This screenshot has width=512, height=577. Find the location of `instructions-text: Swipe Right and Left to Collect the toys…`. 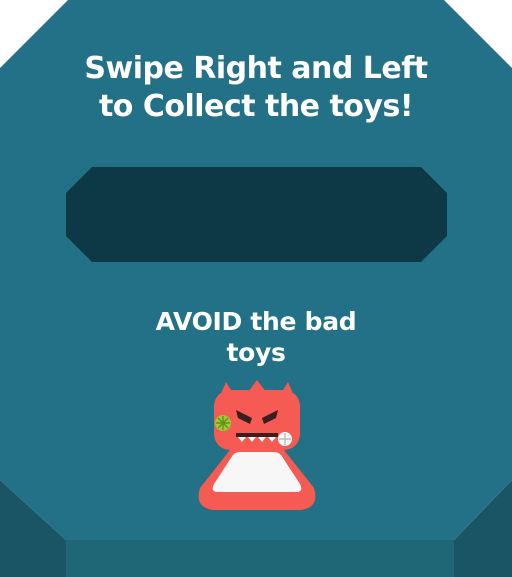

instructions-text: Swipe Right and Left to Collect the toys… is located at coordinates (256, 88).